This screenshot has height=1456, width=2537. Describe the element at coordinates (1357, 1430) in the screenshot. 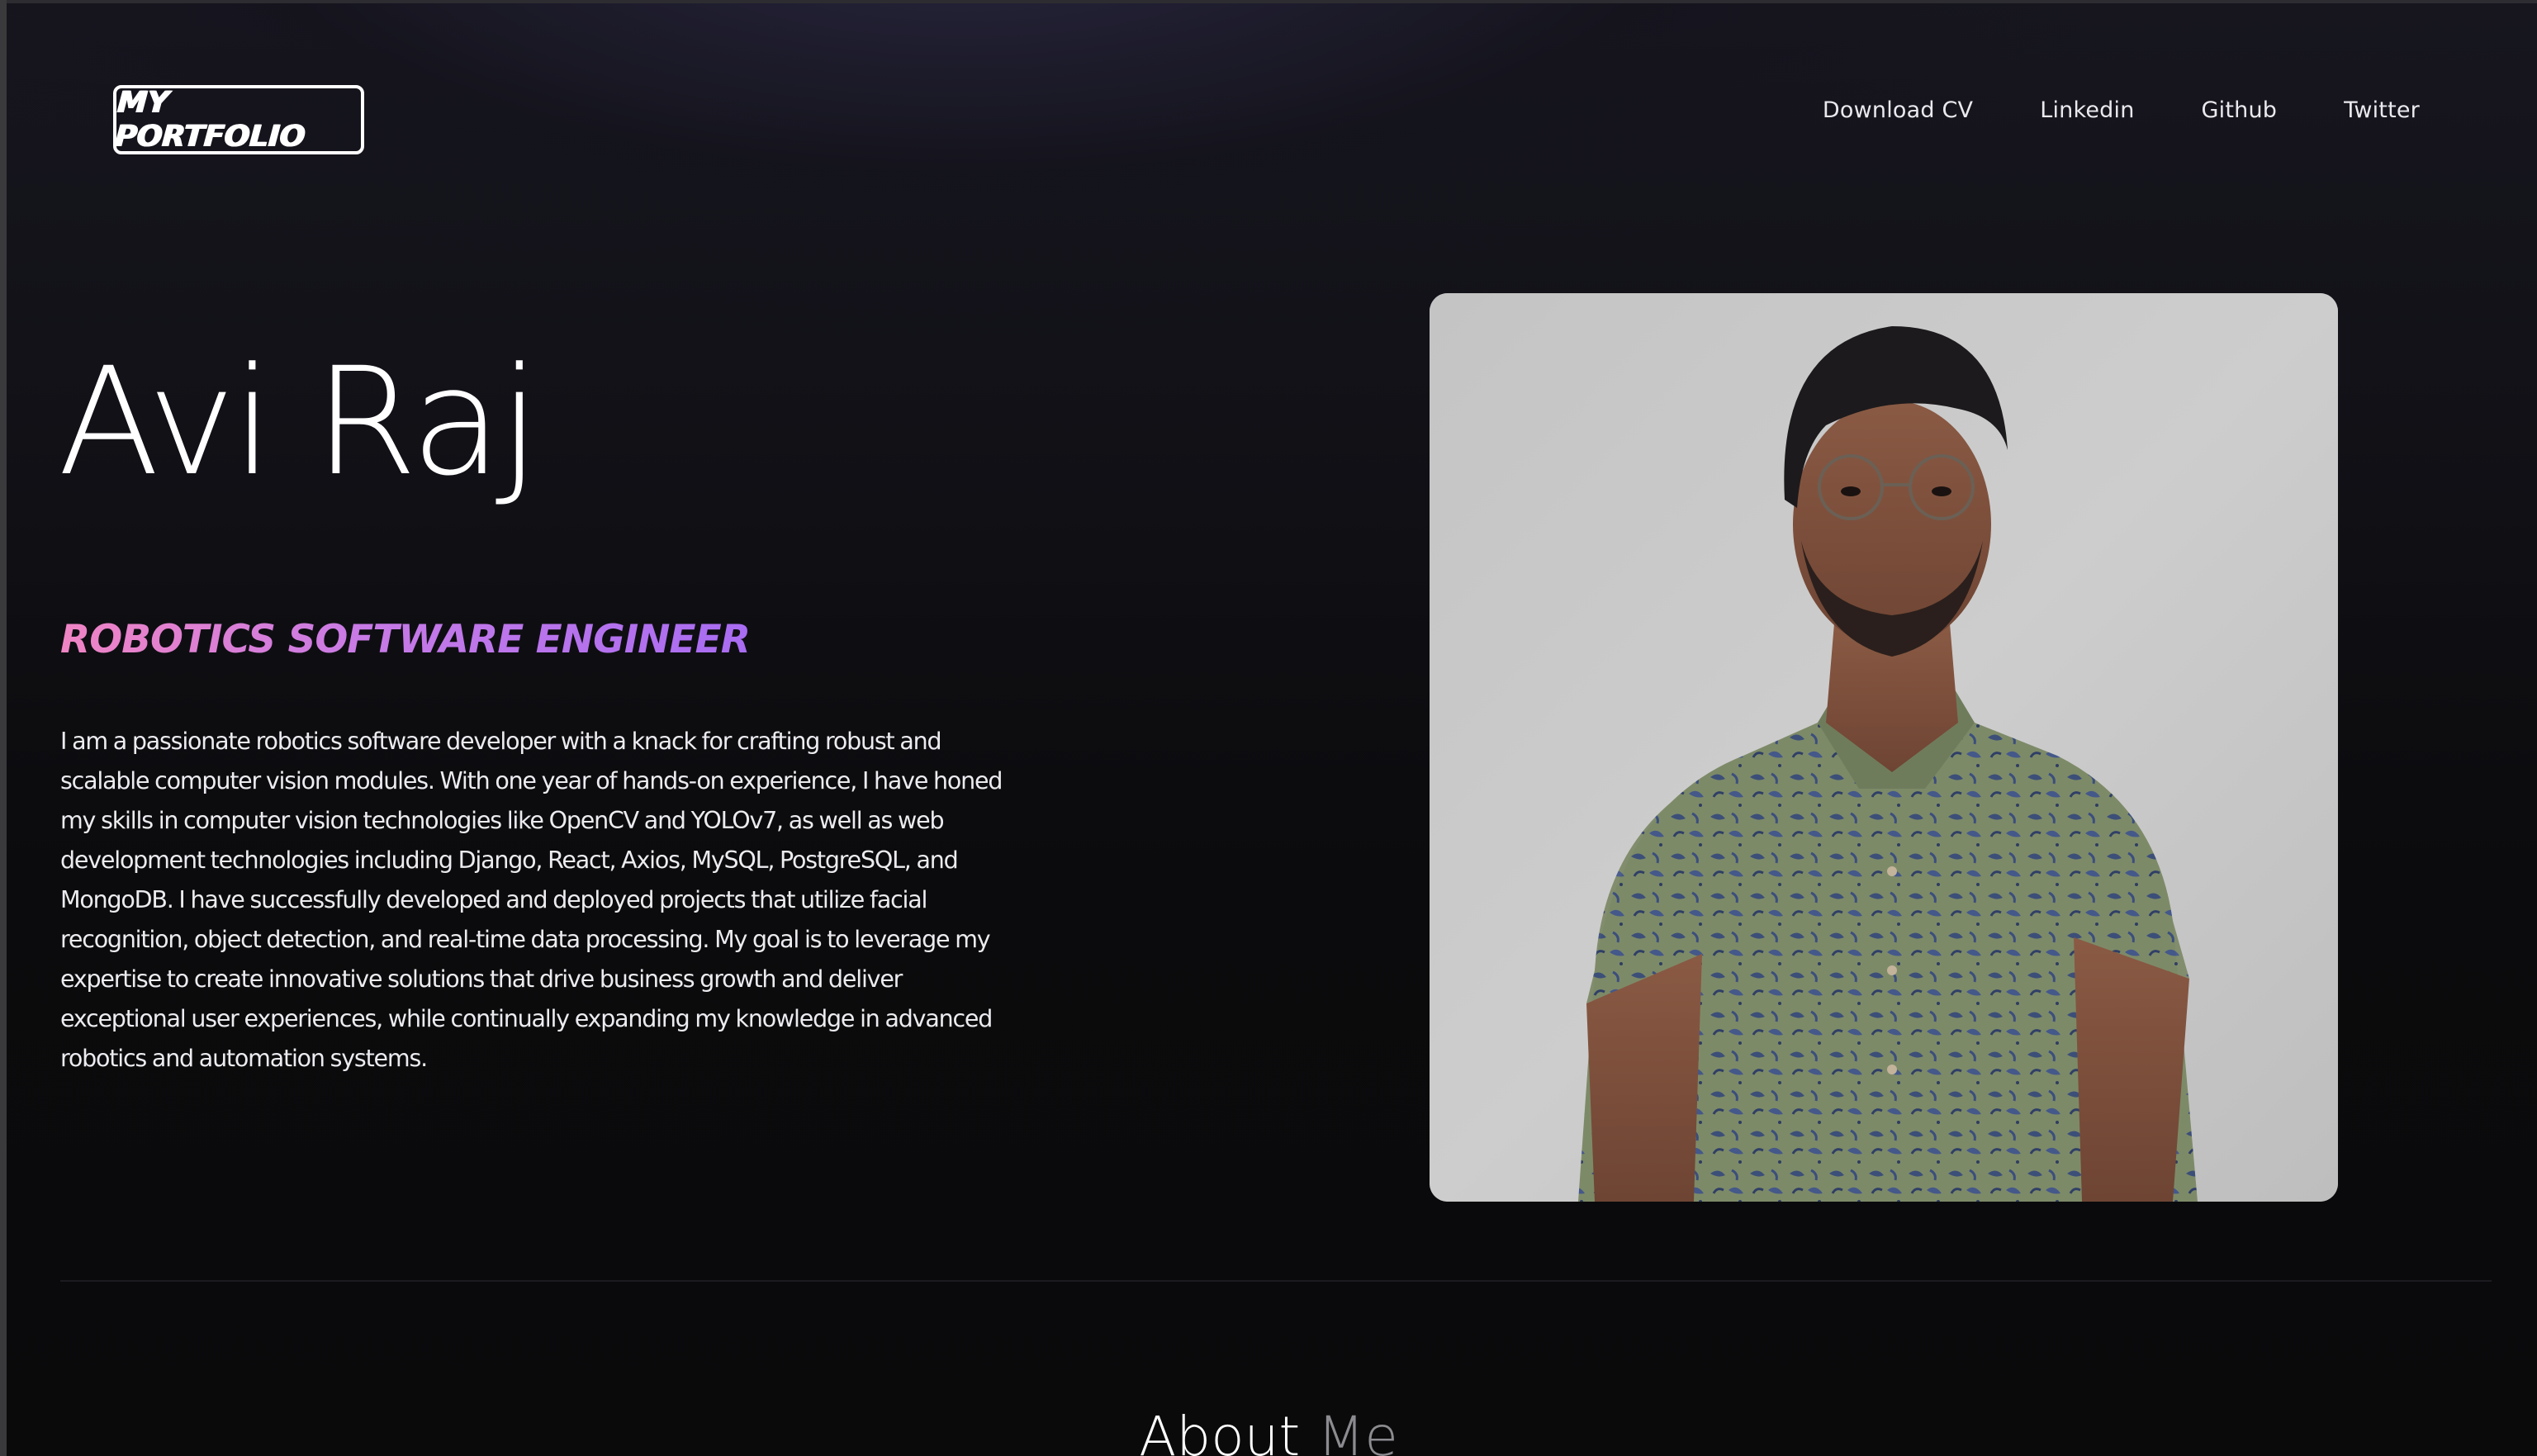

I see `about-title-secondary: Me` at that location.